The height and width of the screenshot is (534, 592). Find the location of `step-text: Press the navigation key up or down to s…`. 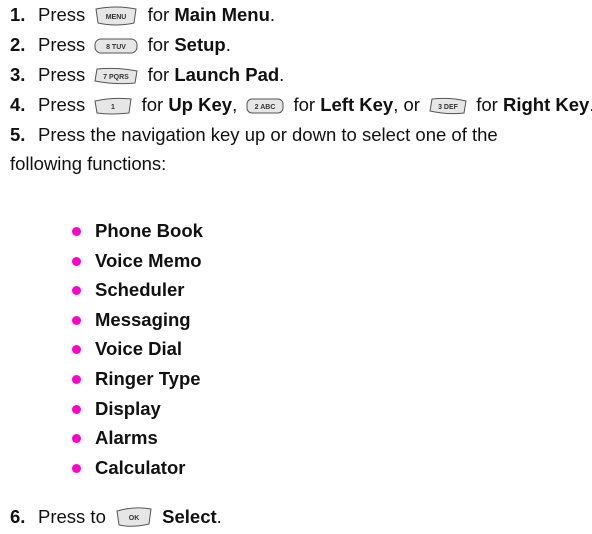

step-text: Press the navigation key up or down to s… is located at coordinates (254, 149).